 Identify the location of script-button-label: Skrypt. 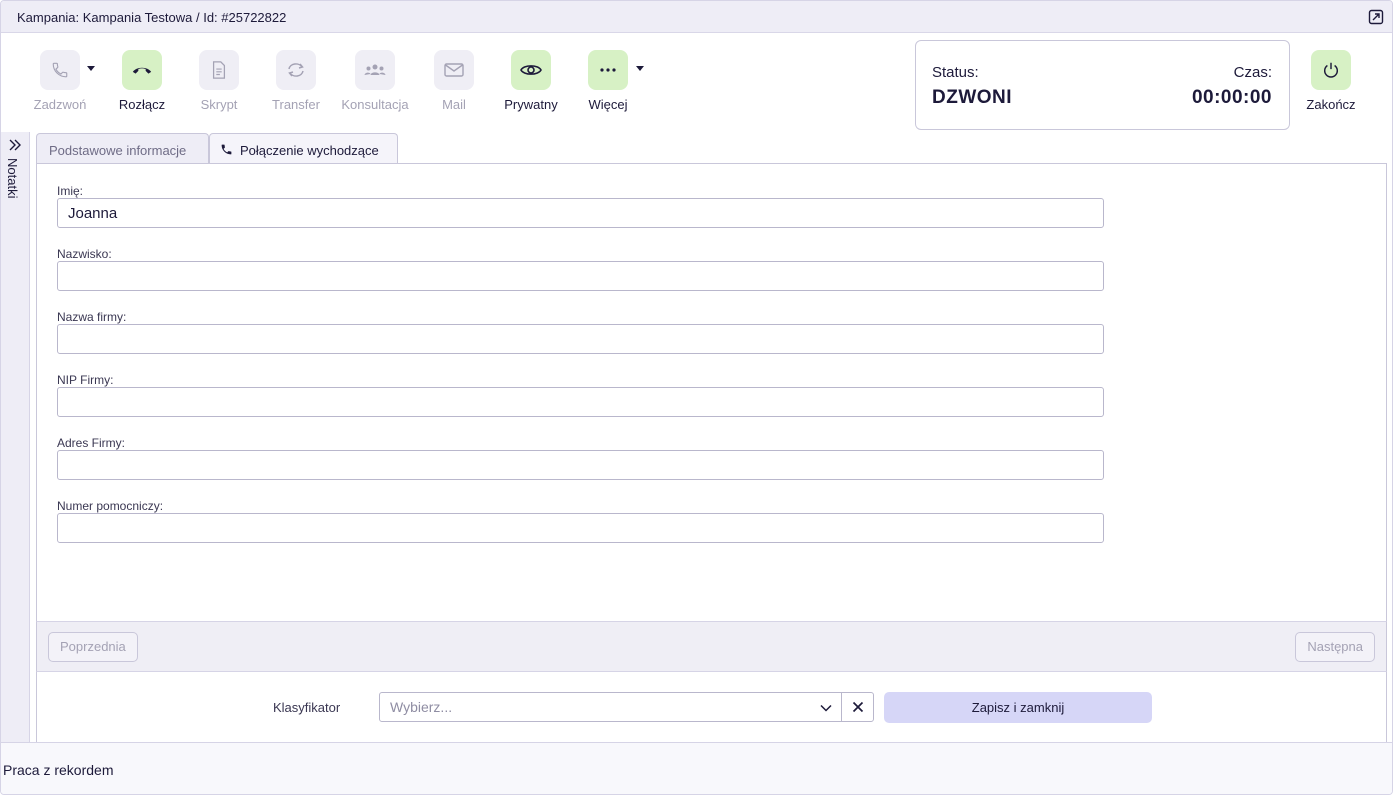
(219, 104).